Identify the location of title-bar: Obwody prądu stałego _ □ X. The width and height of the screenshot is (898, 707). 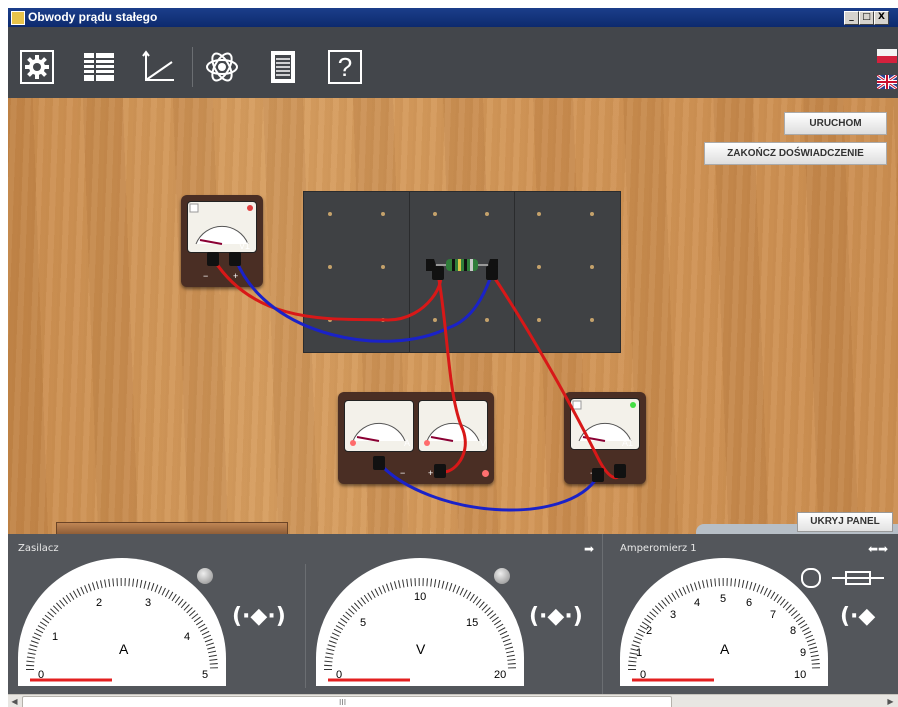
(453, 17).